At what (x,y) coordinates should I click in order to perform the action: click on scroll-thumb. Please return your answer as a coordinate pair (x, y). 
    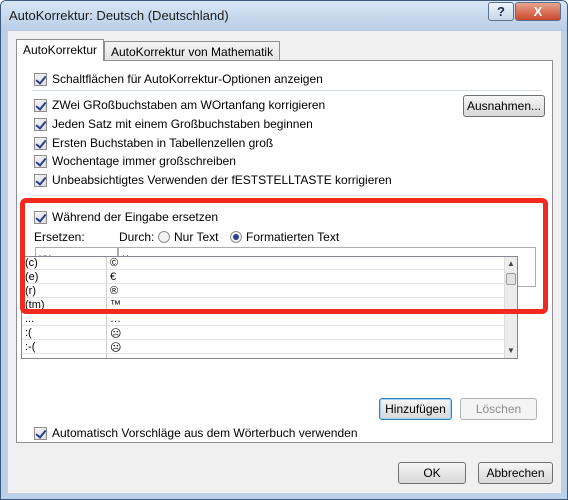
    Looking at the image, I should click on (511, 279).